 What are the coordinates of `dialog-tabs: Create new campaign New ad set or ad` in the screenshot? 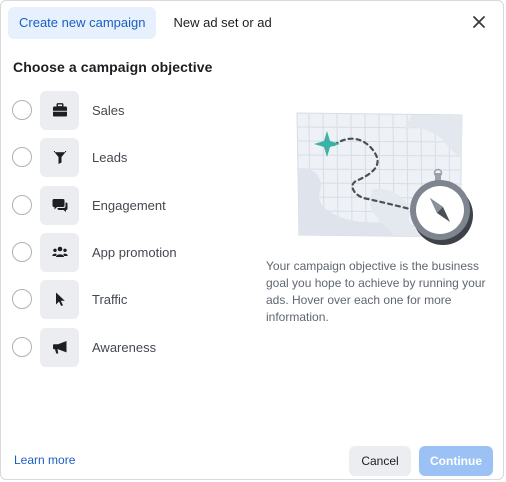 It's located at (145, 23).